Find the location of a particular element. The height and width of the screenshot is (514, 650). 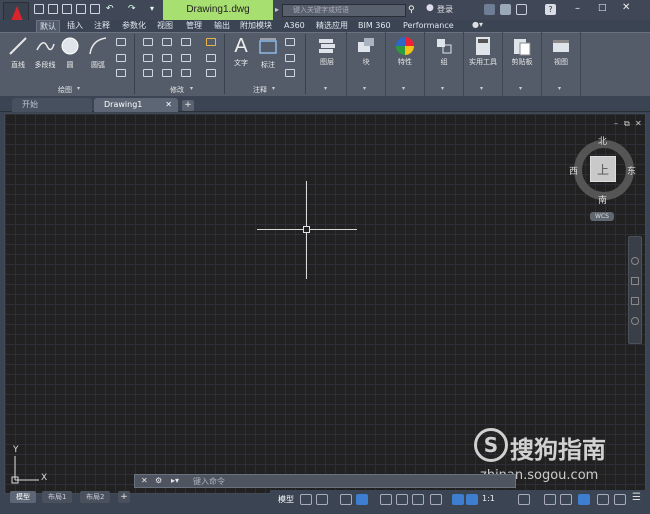

move-icon is located at coordinates (148, 42).